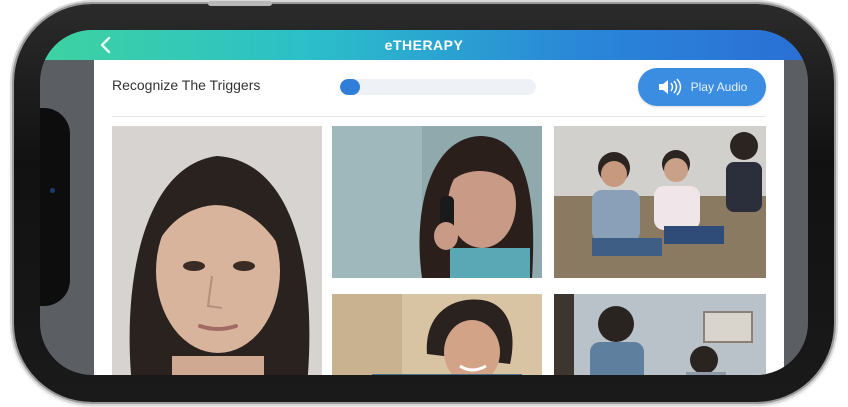  Describe the element at coordinates (439, 116) in the screenshot. I see `header-divider` at that location.